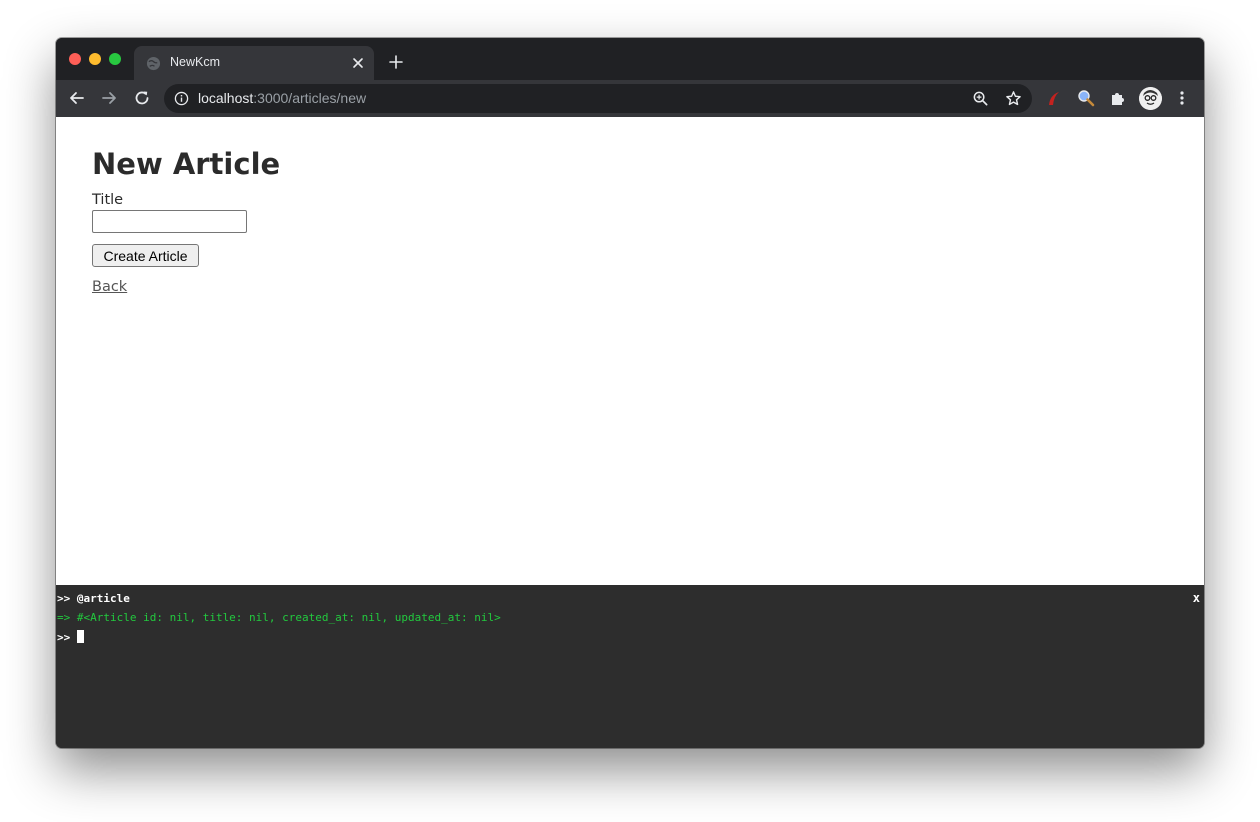 This screenshot has width=1260, height=822. What do you see at coordinates (1013, 98) in the screenshot?
I see `star-icon` at bounding box center [1013, 98].